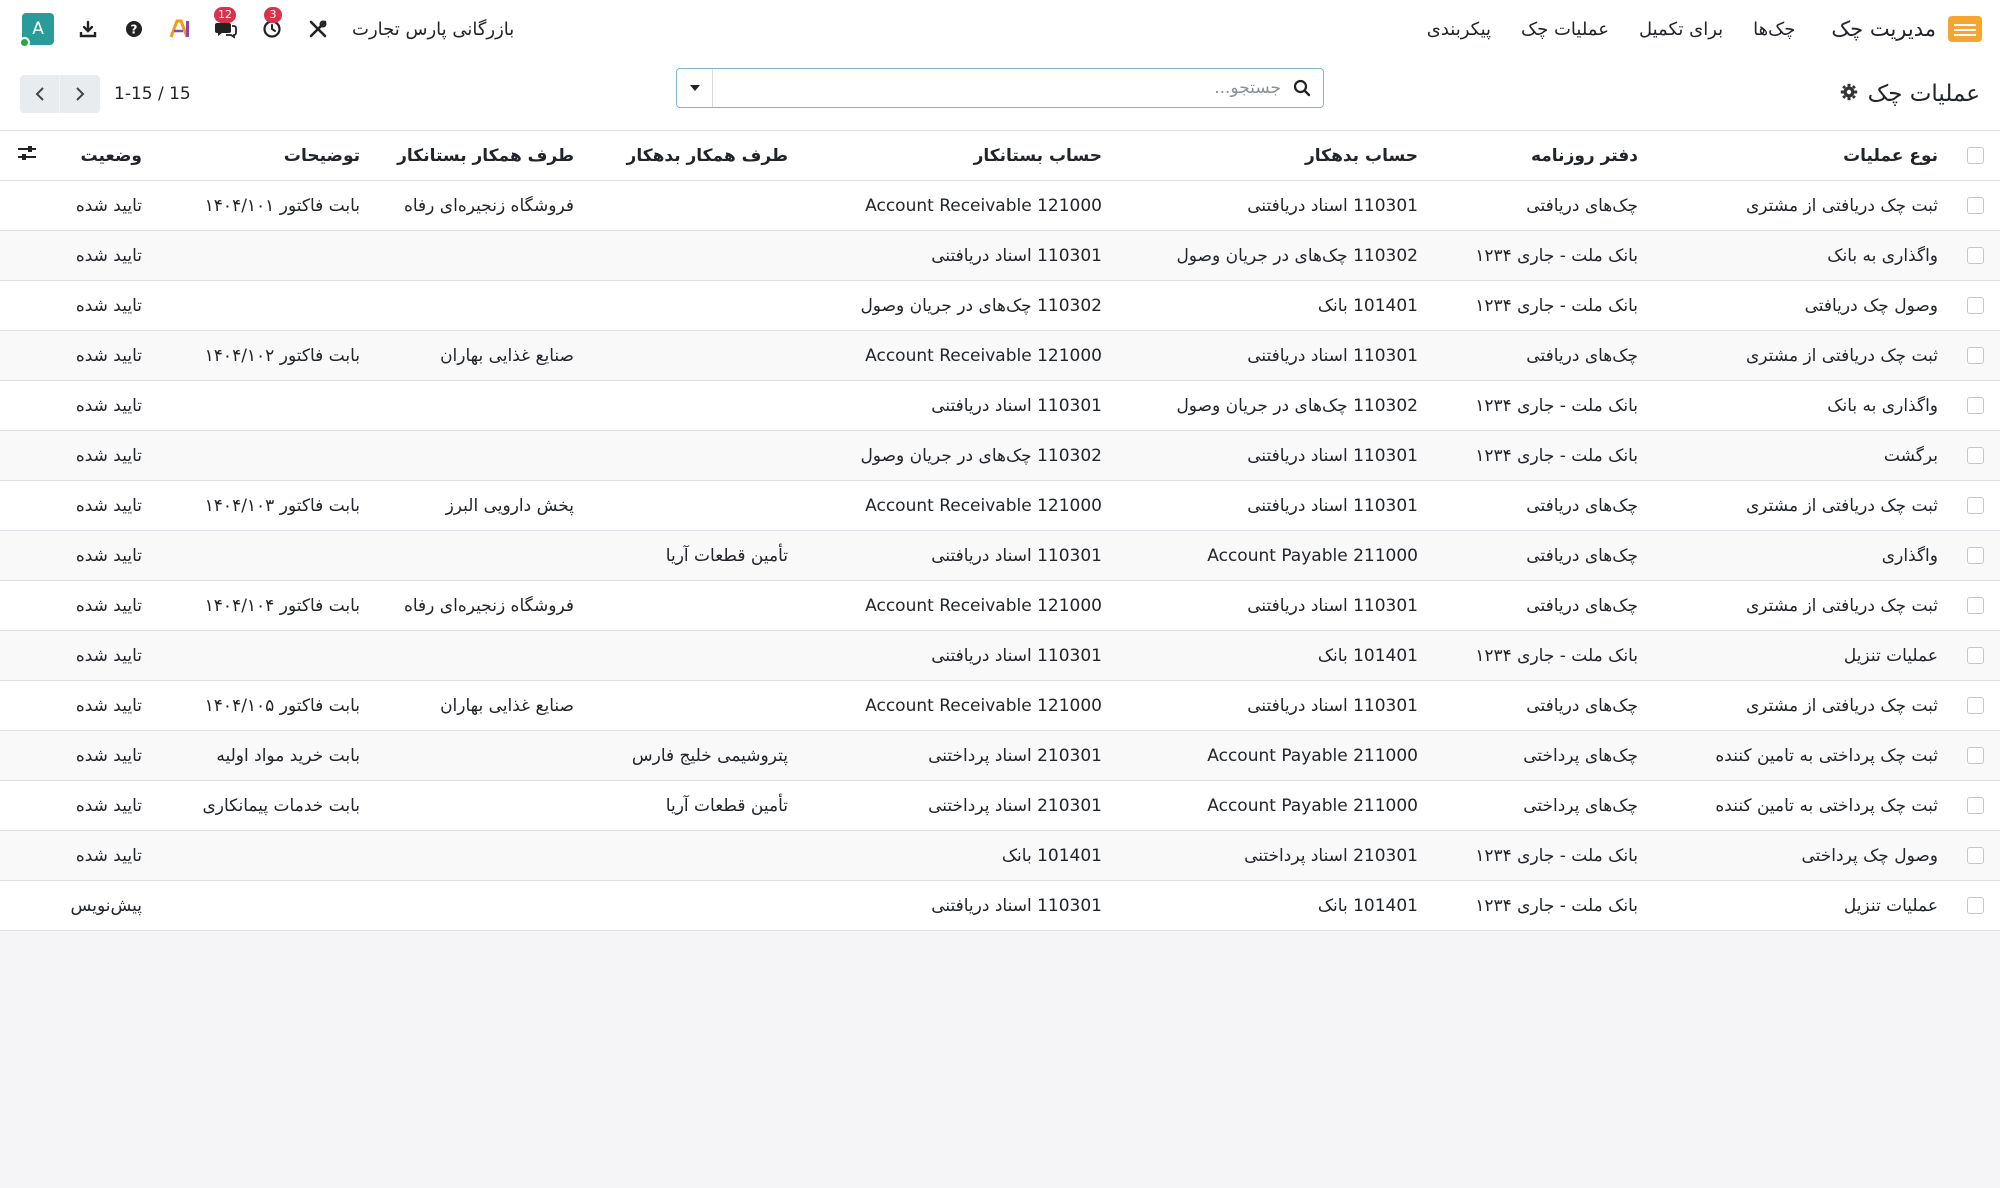 This screenshot has width=2000, height=1188. I want to click on app-name: مدیریت چک, so click(1883, 29).